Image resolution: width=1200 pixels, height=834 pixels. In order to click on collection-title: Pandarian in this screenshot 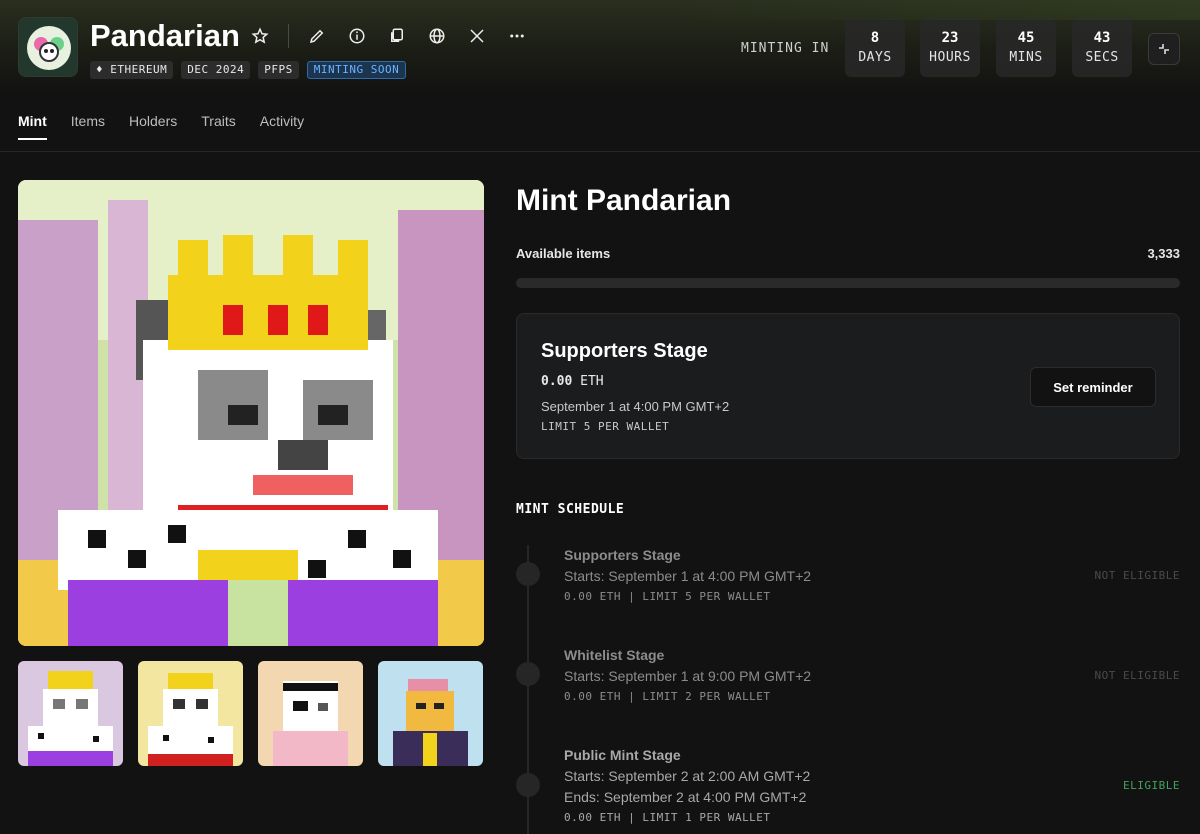, I will do `click(165, 35)`.